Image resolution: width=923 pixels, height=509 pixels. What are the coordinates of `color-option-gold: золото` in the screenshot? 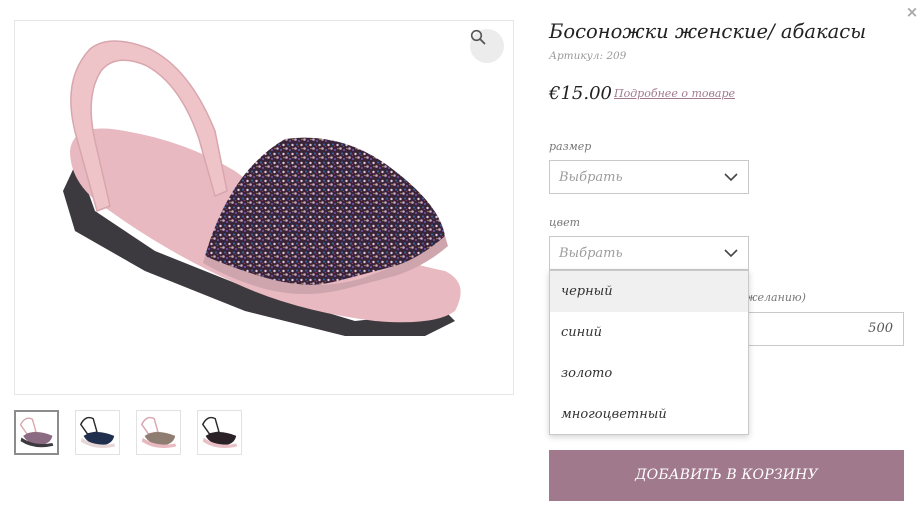 It's located at (649, 373).